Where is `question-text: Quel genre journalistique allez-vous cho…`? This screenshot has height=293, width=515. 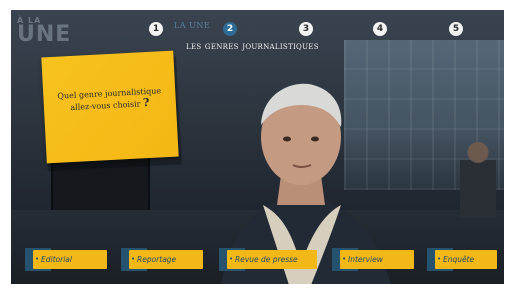 question-text: Quel genre journalistique allez-vous cho… is located at coordinates (109, 99).